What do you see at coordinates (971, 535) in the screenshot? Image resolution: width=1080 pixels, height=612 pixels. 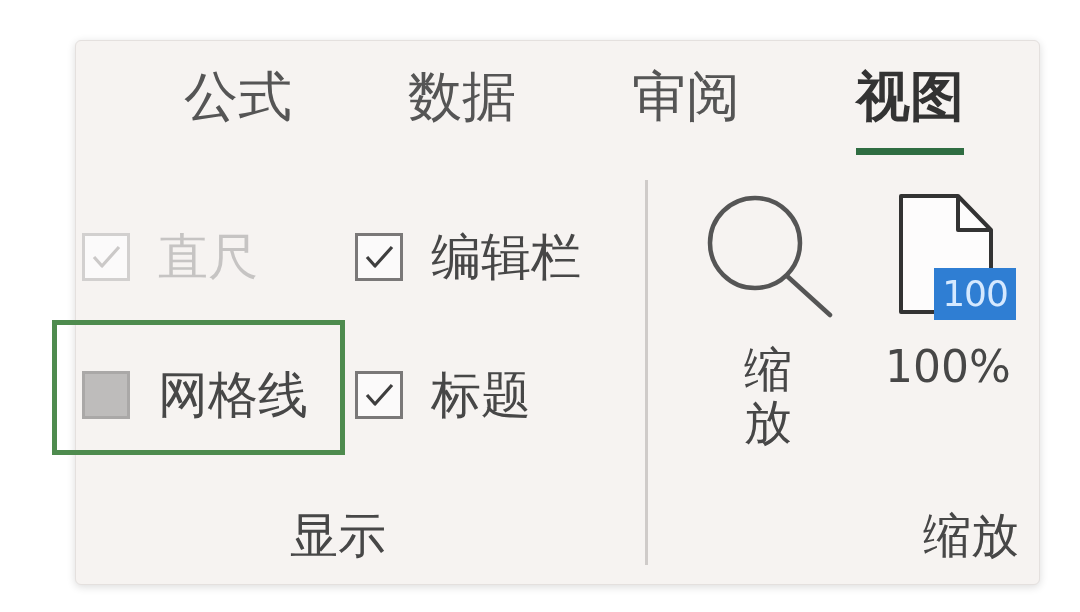 I see `group-label: 缩放` at bounding box center [971, 535].